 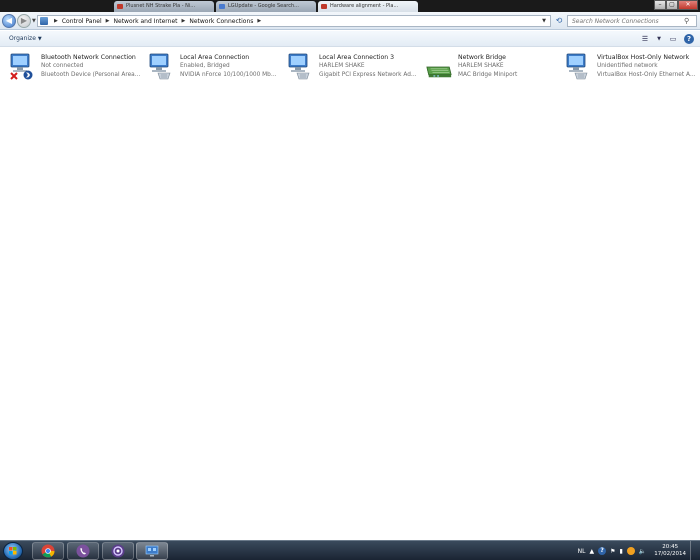 I want to click on connection-name: Local Area Connection, so click(x=215, y=57).